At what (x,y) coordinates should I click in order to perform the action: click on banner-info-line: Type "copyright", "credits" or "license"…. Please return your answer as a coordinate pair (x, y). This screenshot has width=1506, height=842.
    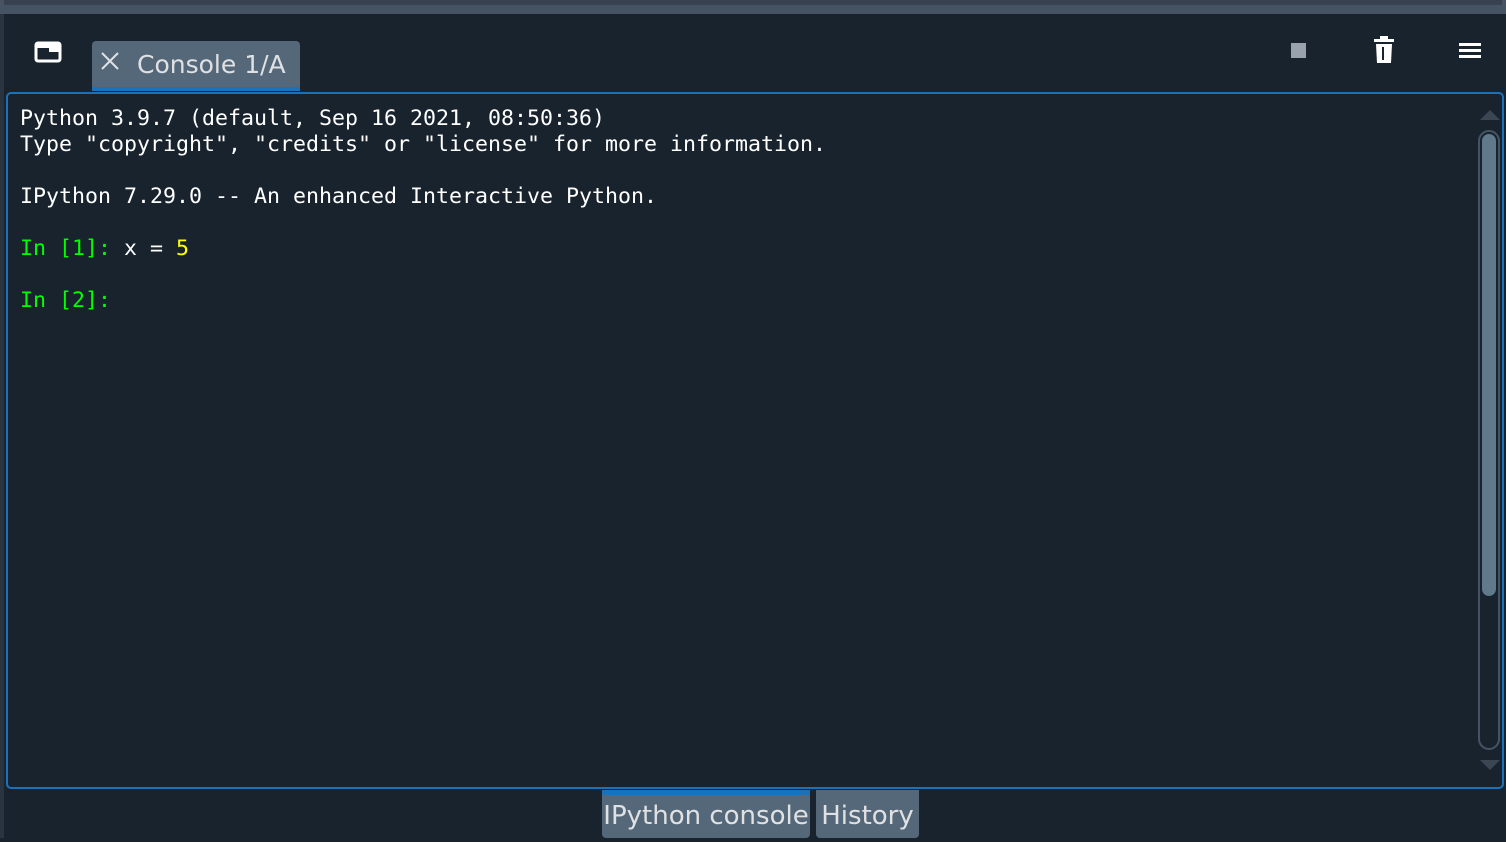
    Looking at the image, I should click on (423, 144).